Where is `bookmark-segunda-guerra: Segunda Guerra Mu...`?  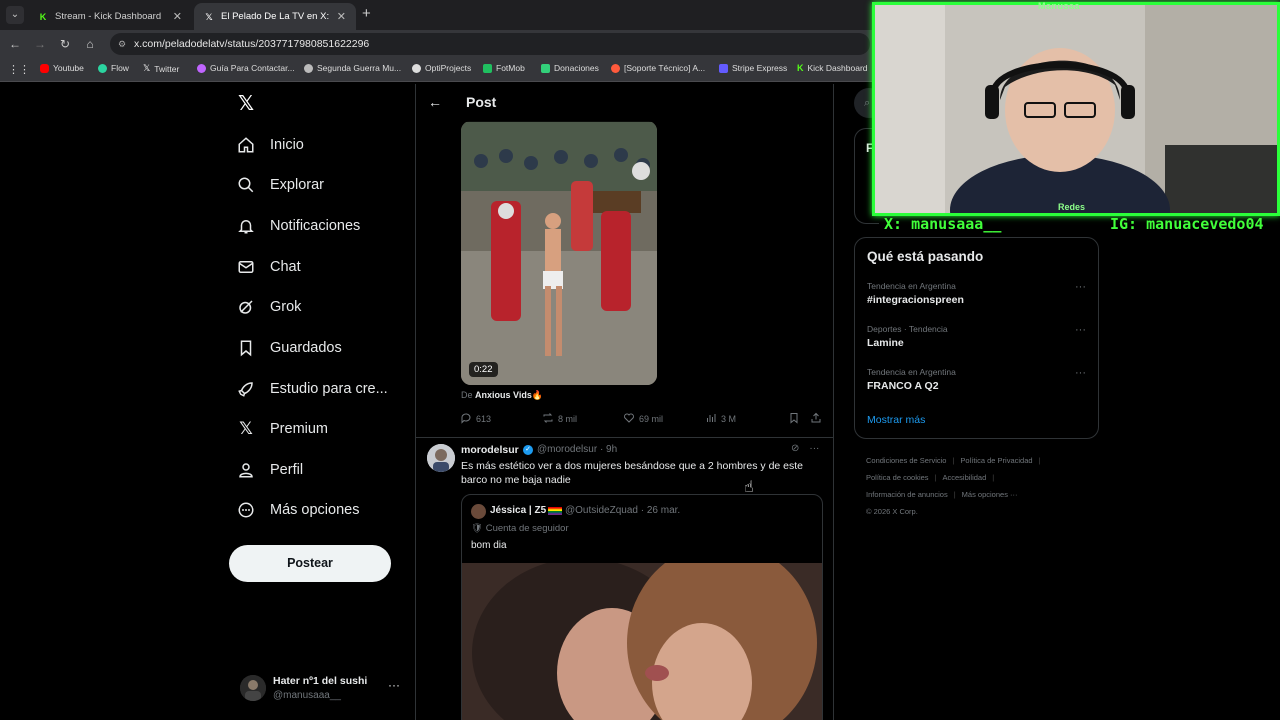
bookmark-segunda-guerra: Segunda Guerra Mu... is located at coordinates (352, 68).